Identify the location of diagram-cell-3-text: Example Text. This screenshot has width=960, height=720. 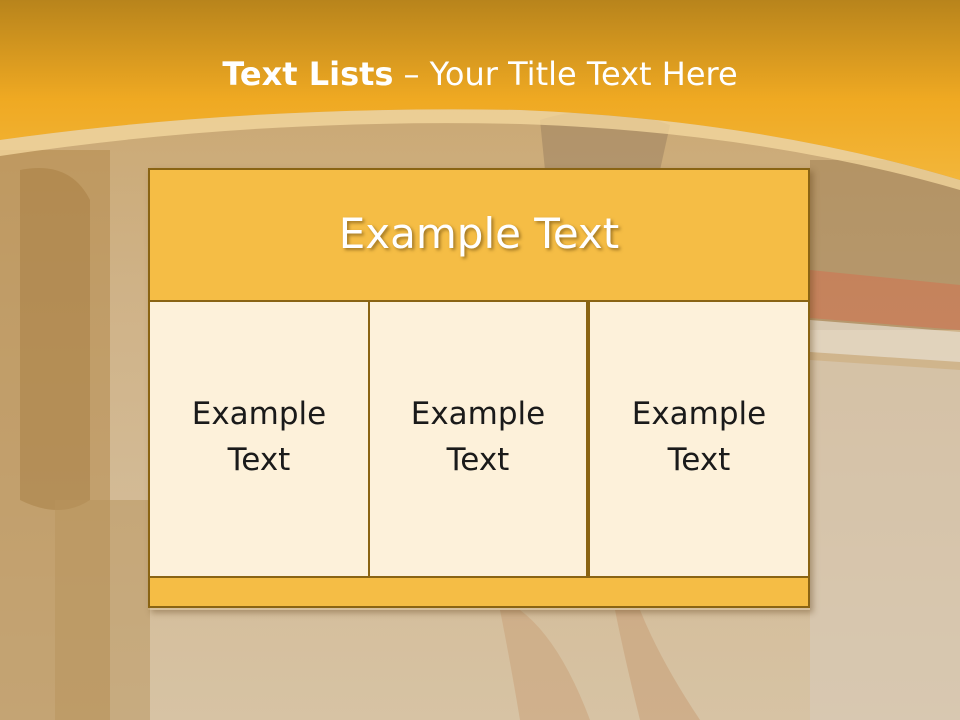
(699, 437).